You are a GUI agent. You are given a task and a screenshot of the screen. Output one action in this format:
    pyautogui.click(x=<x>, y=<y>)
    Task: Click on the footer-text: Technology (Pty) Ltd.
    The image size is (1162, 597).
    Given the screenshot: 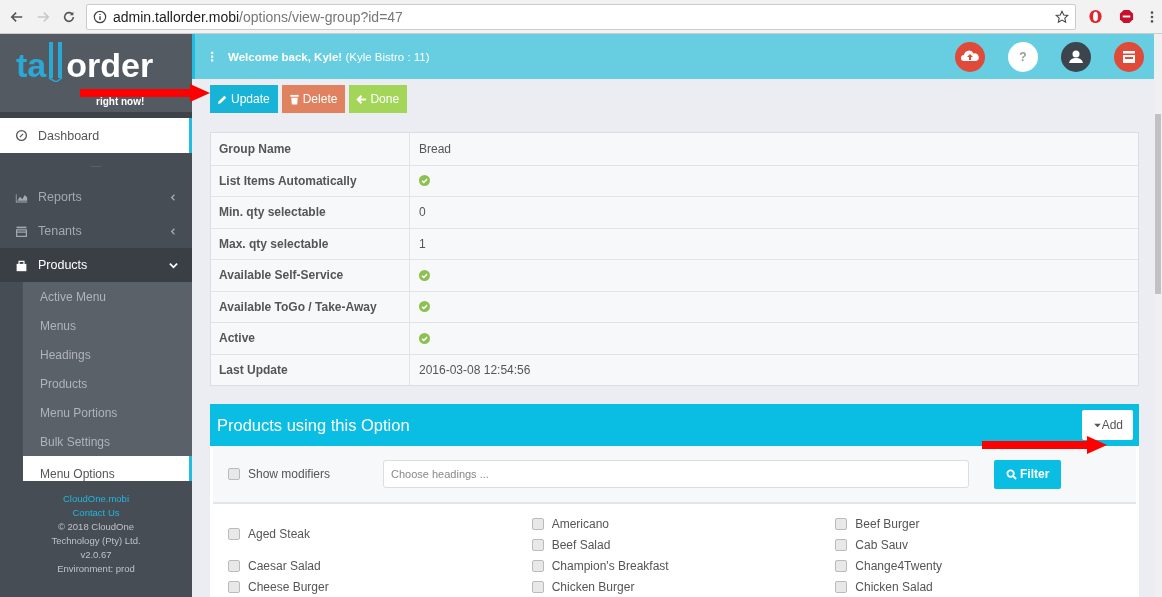 What is the action you would take?
    pyautogui.click(x=96, y=540)
    